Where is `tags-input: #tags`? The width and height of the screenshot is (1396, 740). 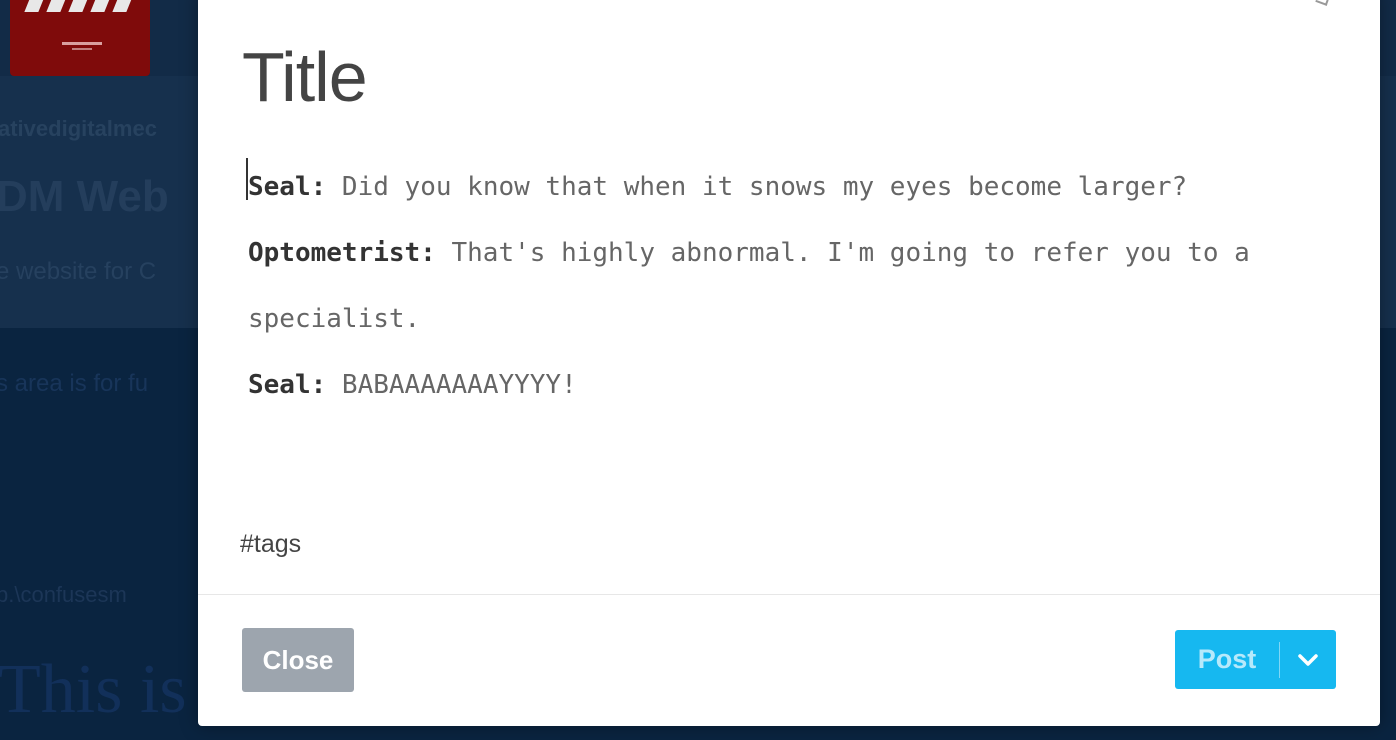
tags-input: #tags is located at coordinates (270, 544).